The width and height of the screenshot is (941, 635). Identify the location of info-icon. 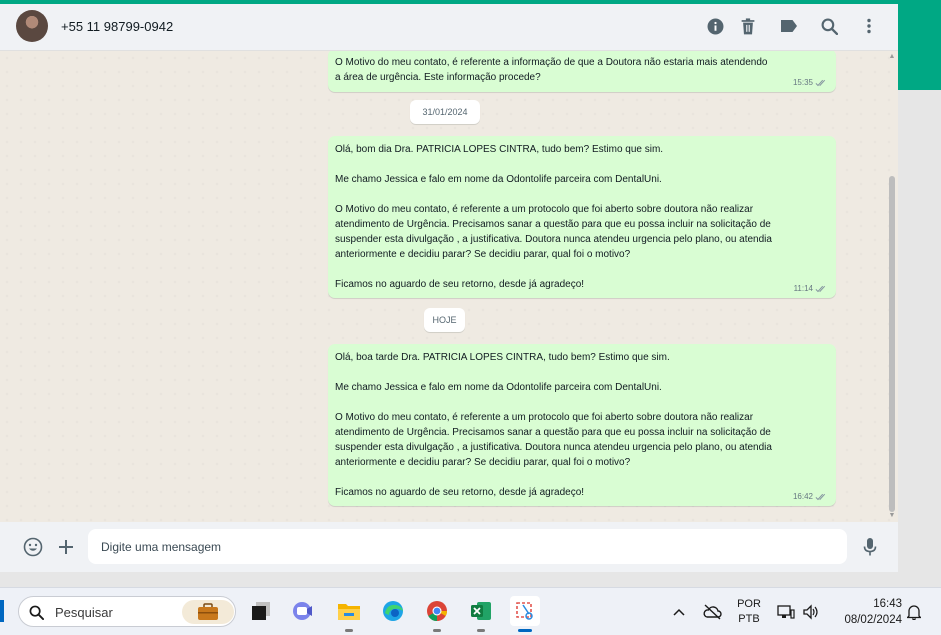
(715, 26).